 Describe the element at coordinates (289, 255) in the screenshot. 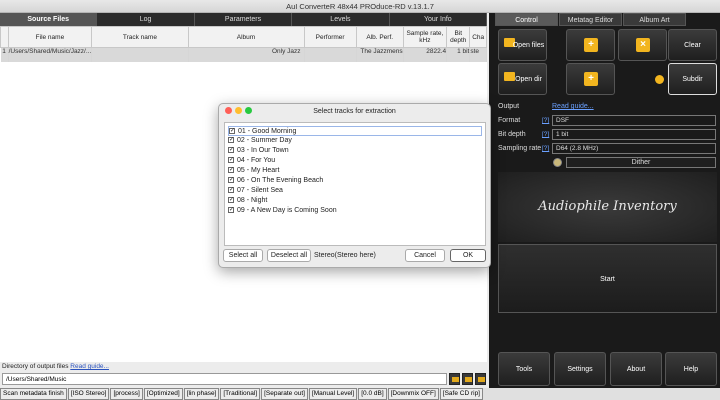

I see `deselect-all-button: Deselect all` at that location.